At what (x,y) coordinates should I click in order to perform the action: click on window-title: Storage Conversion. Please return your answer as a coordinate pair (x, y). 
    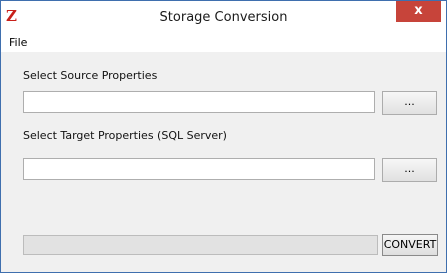
    Looking at the image, I should click on (223, 17).